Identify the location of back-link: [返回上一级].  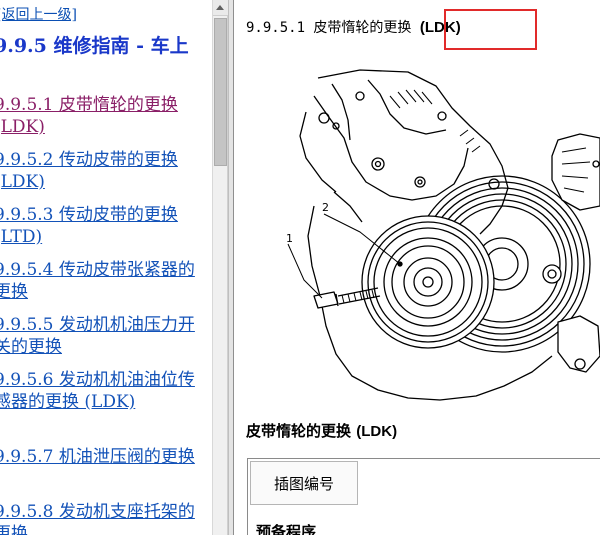
(38, 14).